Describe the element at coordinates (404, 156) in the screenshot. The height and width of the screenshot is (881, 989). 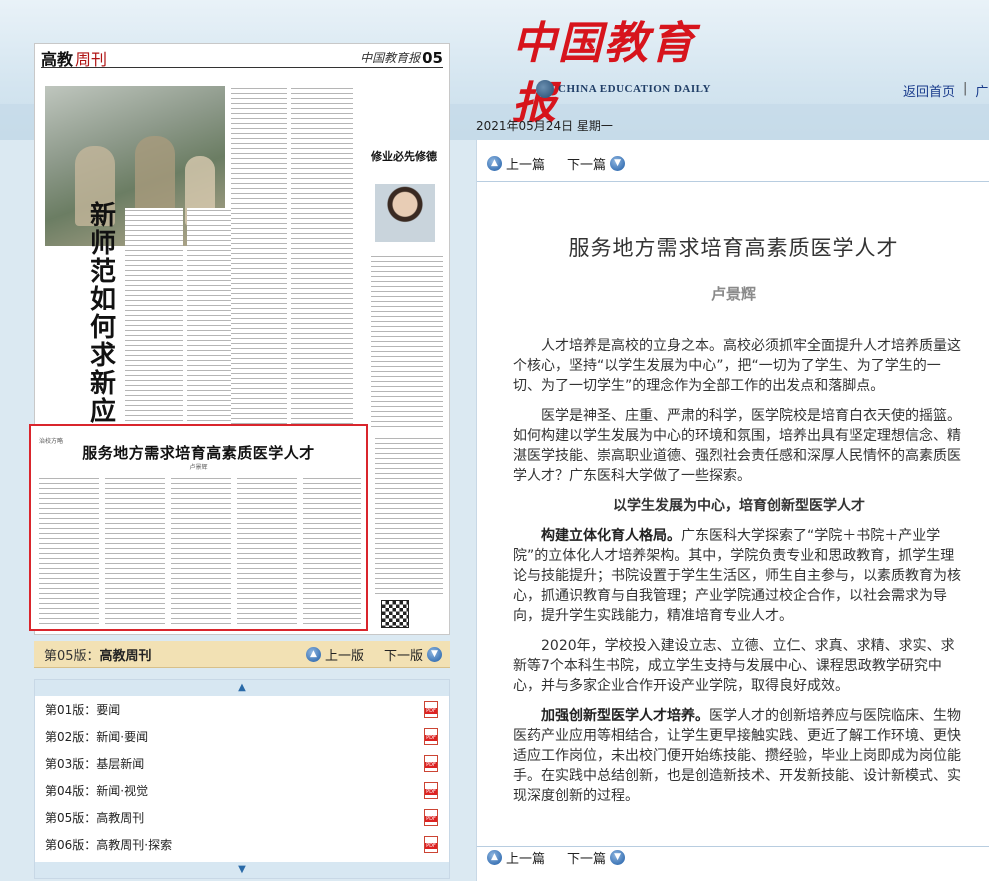
I see `opinion-headline: 修业必先修德` at that location.